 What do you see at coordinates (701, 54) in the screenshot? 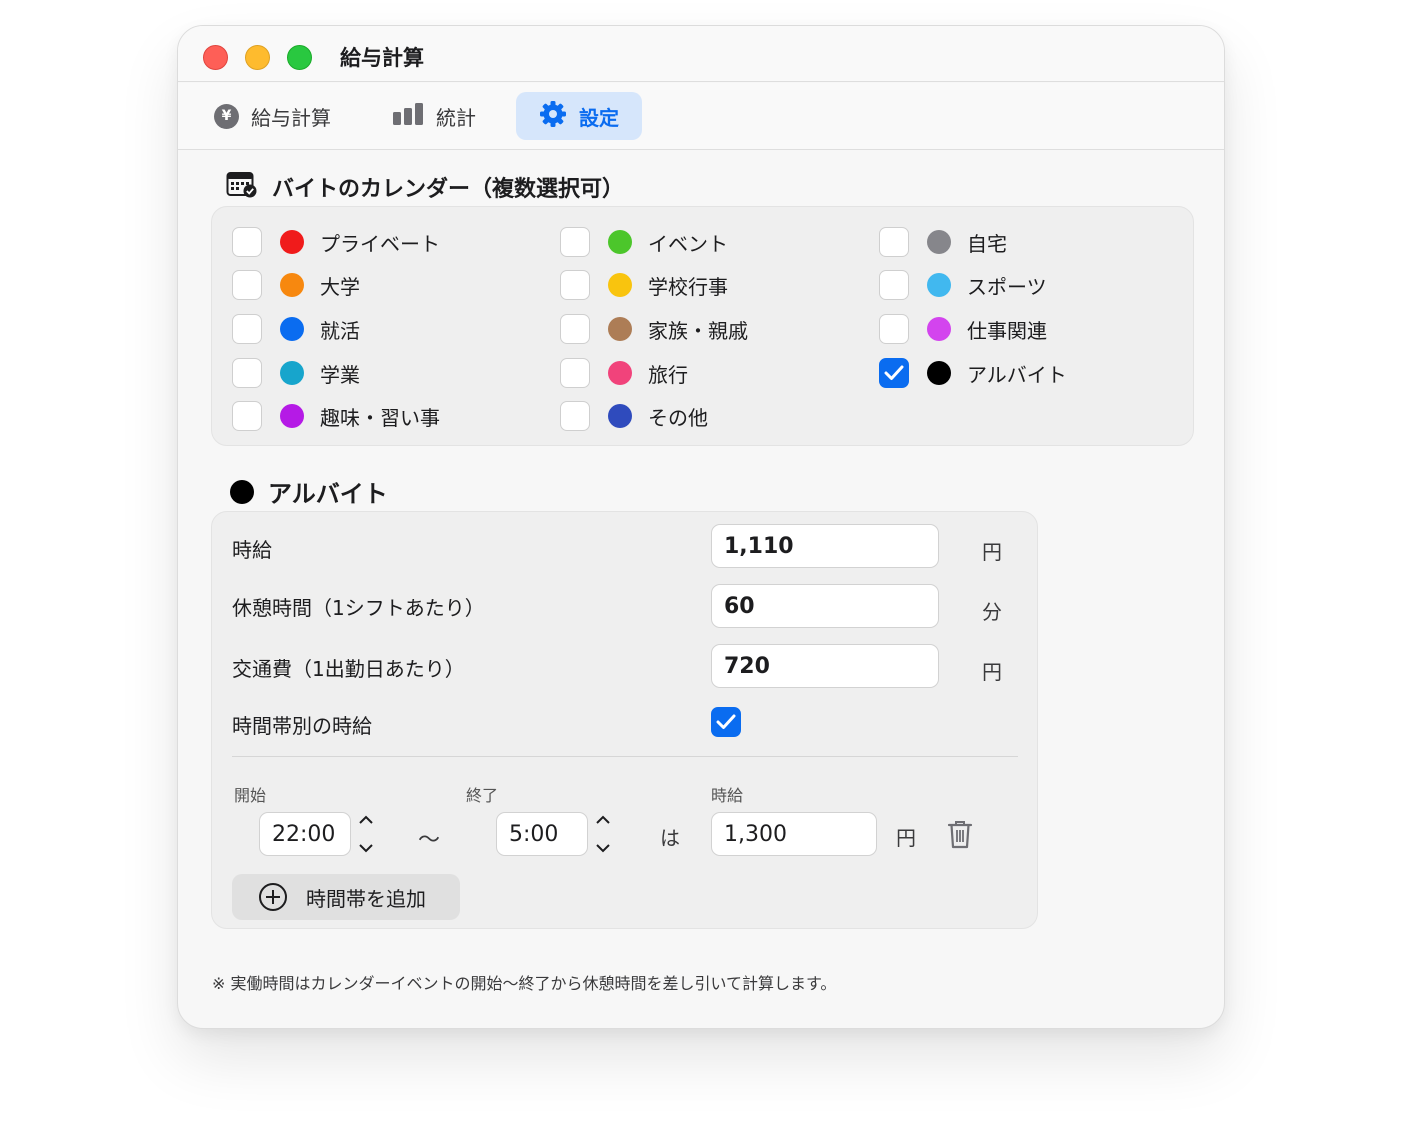
I see `title-bar: 給与計算` at bounding box center [701, 54].